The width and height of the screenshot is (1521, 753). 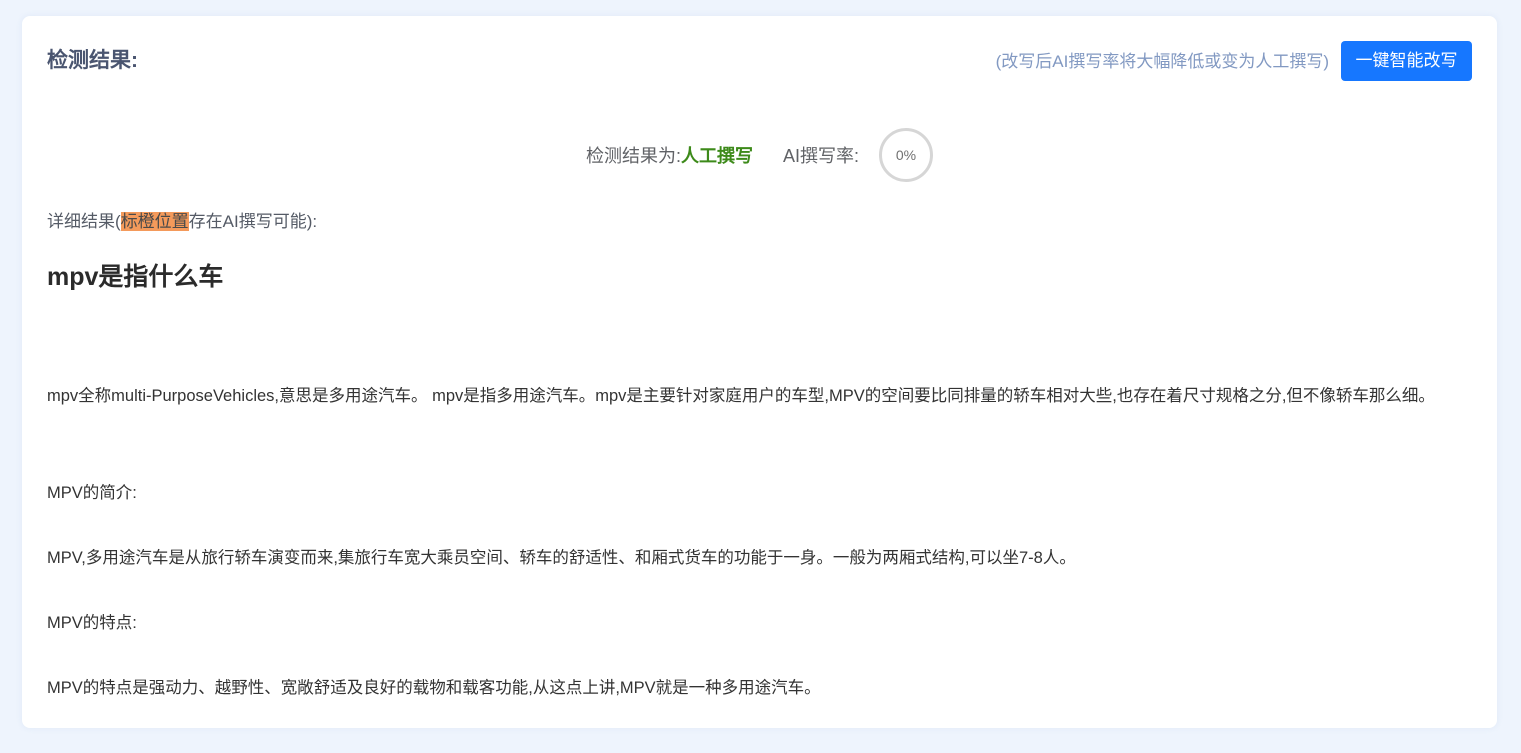 I want to click on article-title: mpv是指什么车, so click(x=135, y=277).